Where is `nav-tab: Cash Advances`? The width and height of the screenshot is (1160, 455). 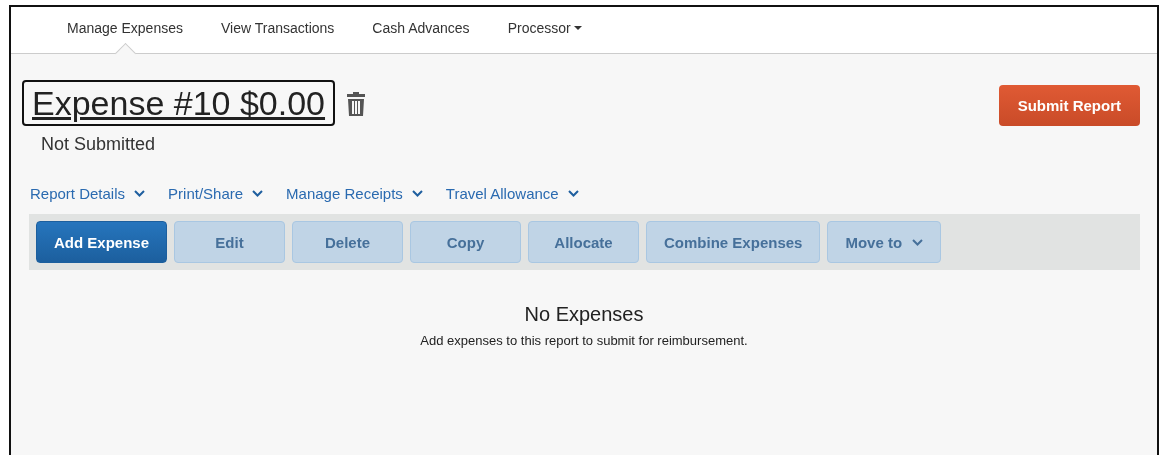
nav-tab: Cash Advances is located at coordinates (421, 30).